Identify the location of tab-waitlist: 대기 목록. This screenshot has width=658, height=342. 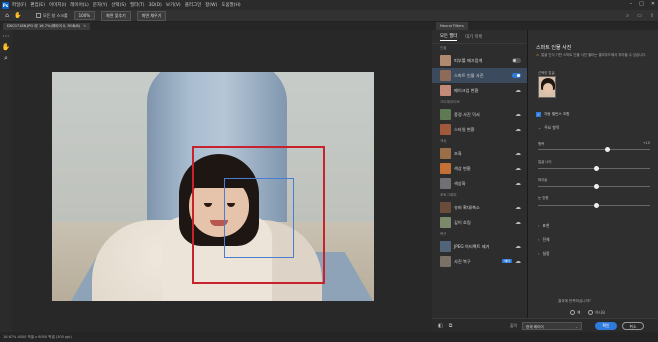
(473, 37).